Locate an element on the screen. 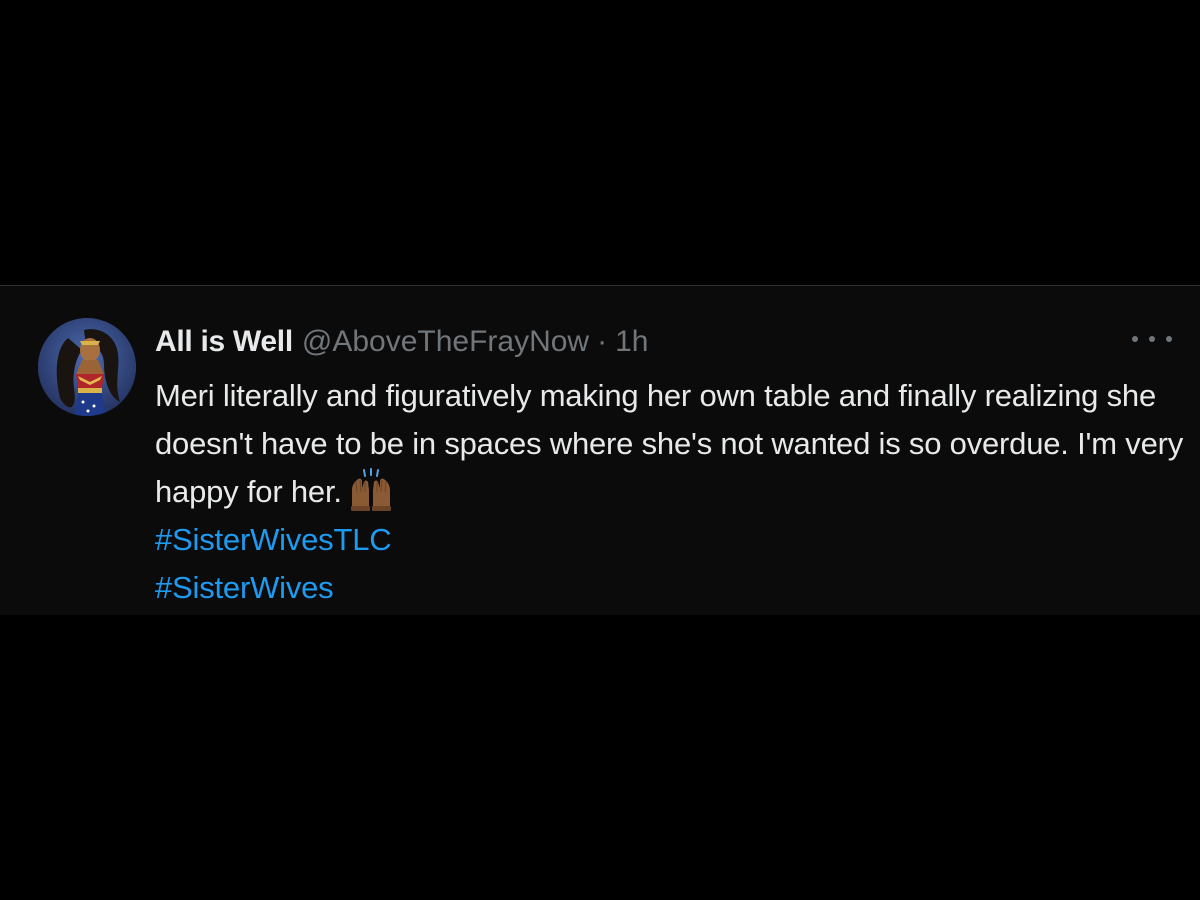  avatar is located at coordinates (87, 367).